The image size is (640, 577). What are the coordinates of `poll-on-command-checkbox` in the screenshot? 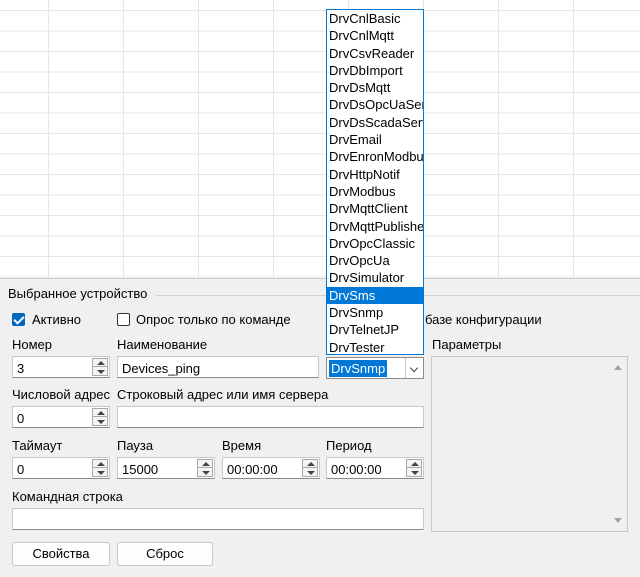 It's located at (123, 319).